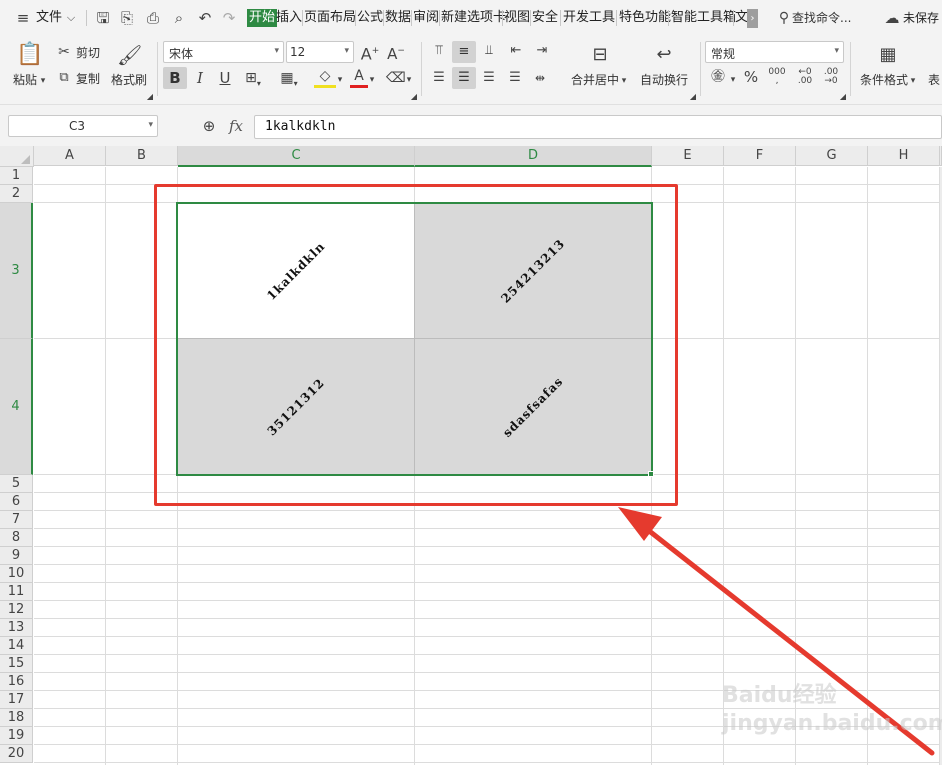 The height and width of the screenshot is (765, 942). I want to click on tab-page-layout: 页面布局, so click(330, 18).